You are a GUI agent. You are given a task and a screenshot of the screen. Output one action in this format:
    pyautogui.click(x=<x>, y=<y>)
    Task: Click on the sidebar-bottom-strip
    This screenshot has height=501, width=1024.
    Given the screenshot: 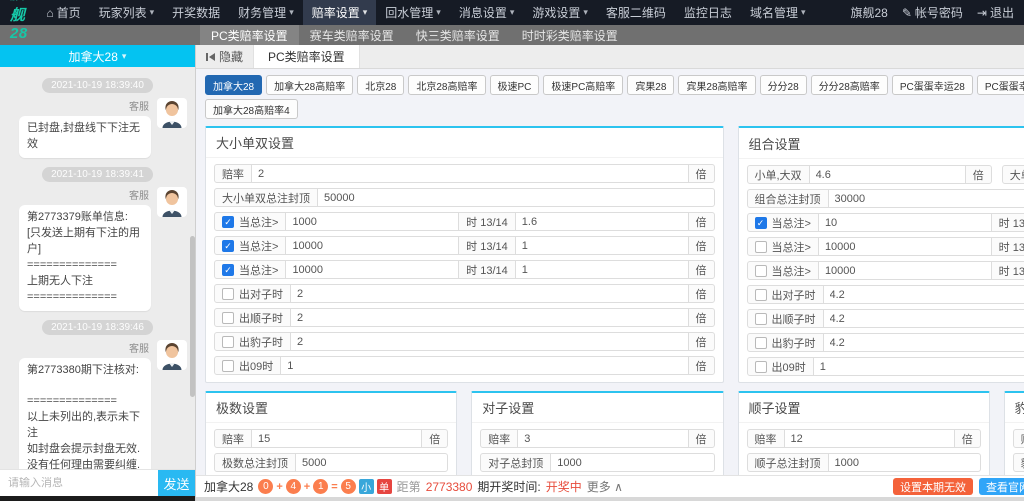 What is the action you would take?
    pyautogui.click(x=97, y=498)
    